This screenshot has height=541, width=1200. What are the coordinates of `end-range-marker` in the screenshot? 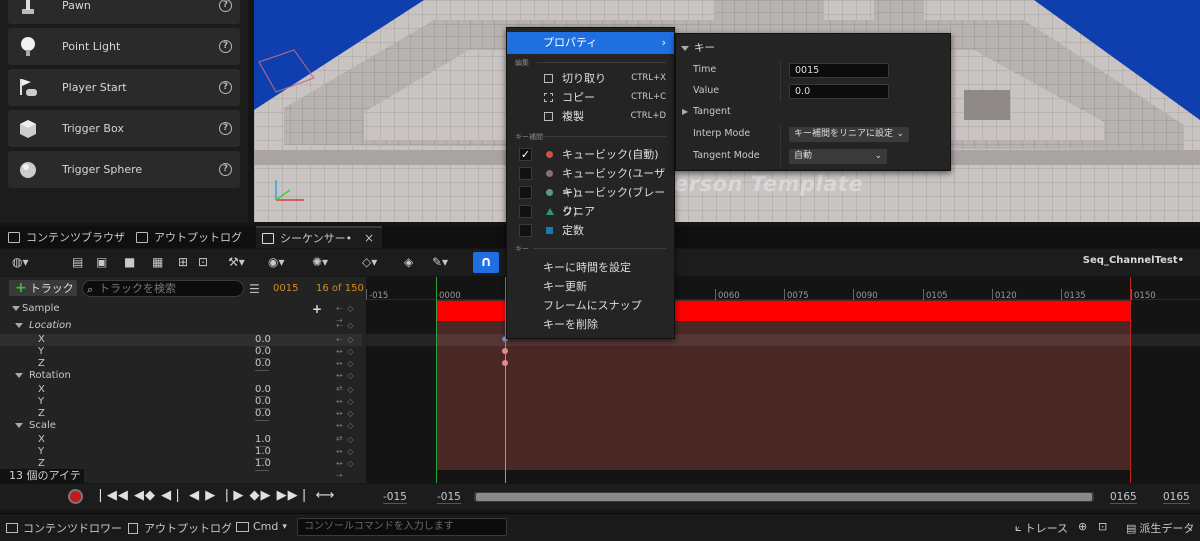 It's located at (1130, 380).